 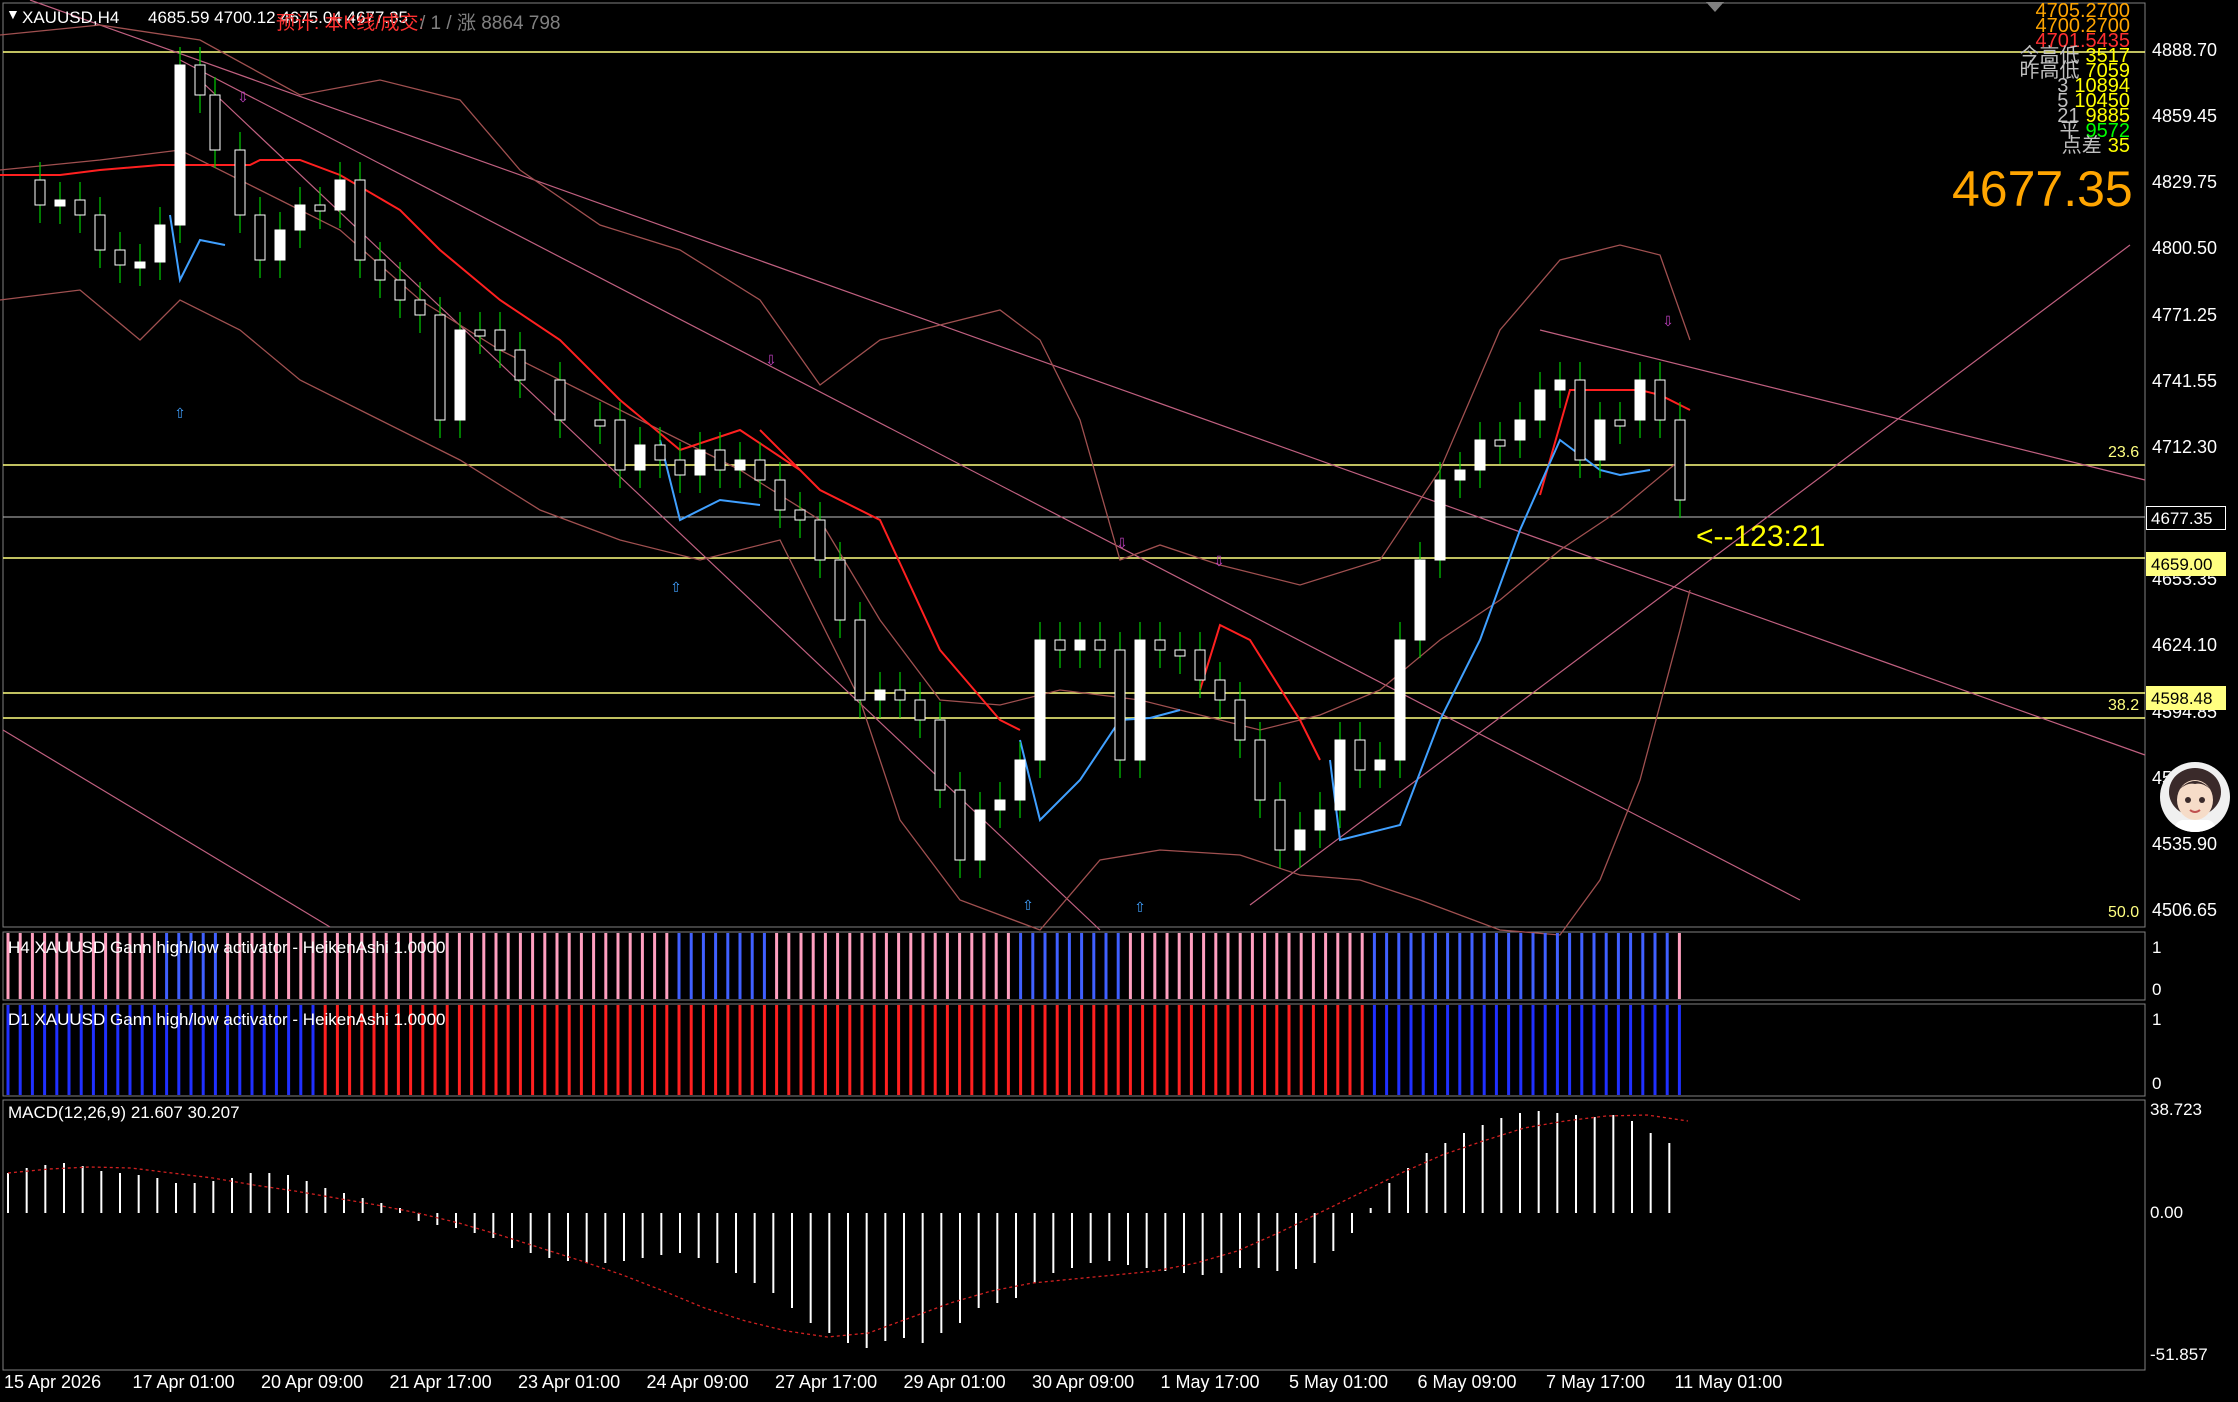 I want to click on price-tick: 4800.50, so click(x=2185, y=248).